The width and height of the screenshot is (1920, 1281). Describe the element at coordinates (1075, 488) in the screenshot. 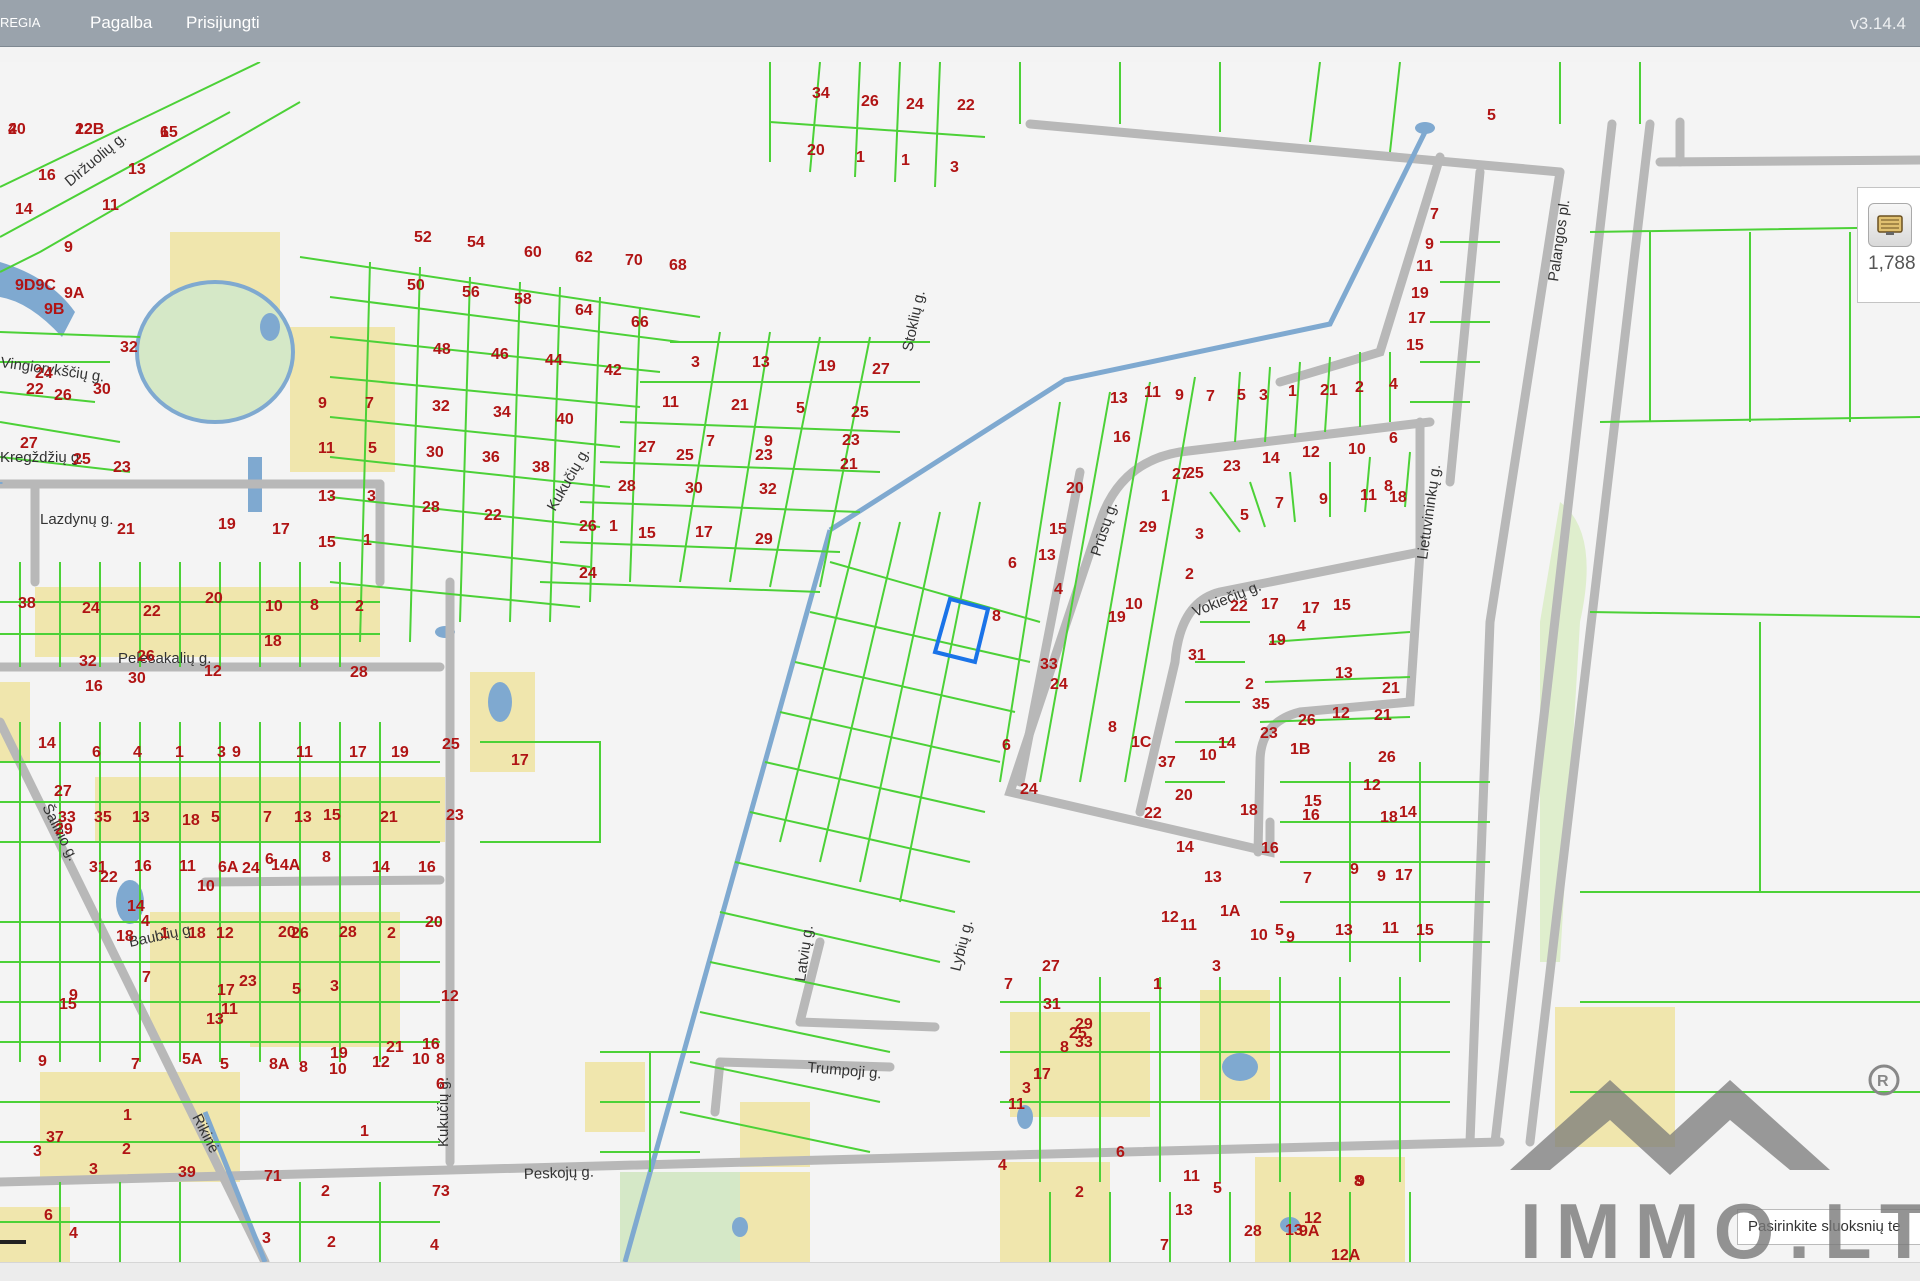

I see `parcel-number-label: 20` at that location.